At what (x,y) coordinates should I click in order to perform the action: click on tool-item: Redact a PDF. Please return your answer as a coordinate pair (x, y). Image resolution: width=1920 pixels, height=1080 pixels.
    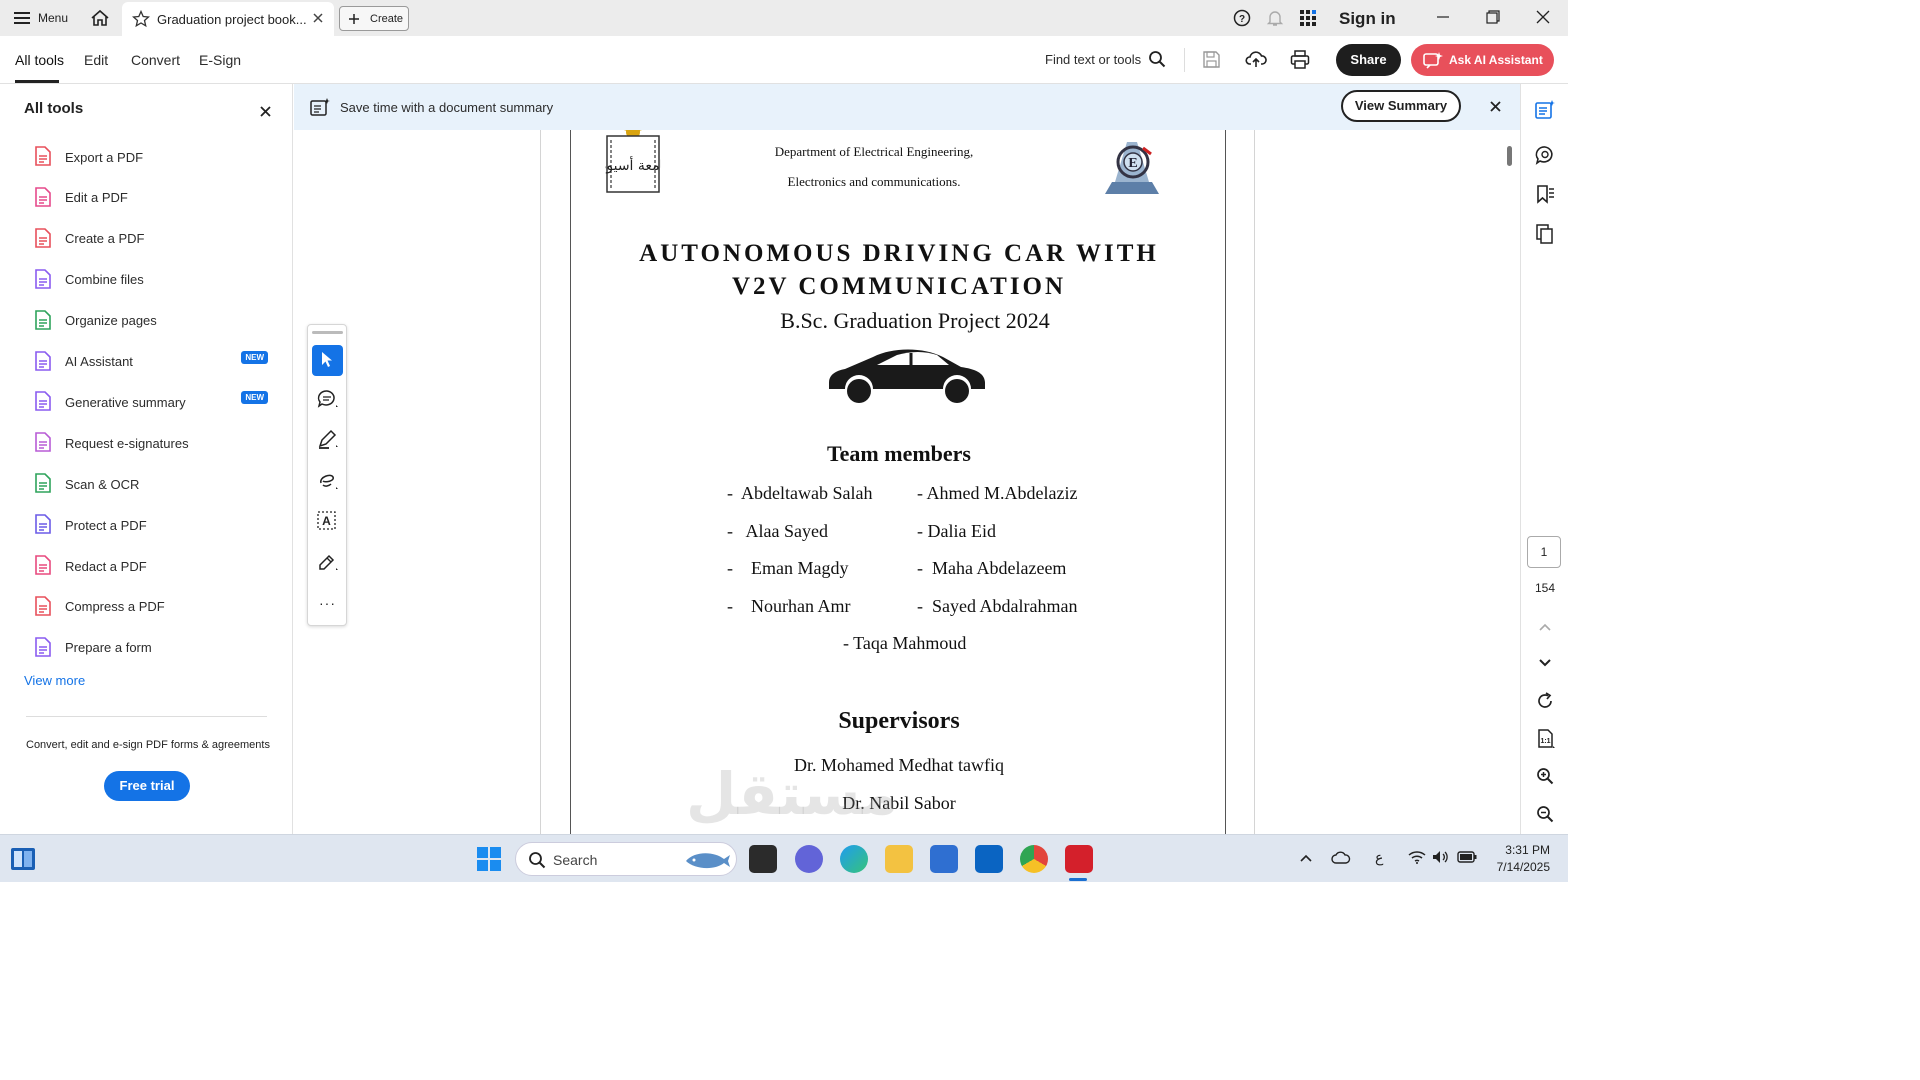
    Looking at the image, I should click on (149, 566).